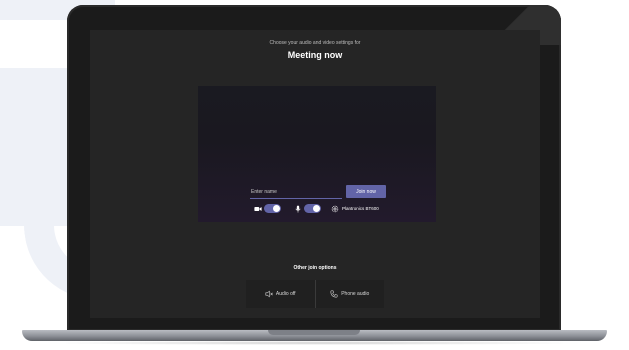 Image resolution: width=629 pixels, height=350 pixels. What do you see at coordinates (269, 294) in the screenshot?
I see `speaker-off-icon` at bounding box center [269, 294].